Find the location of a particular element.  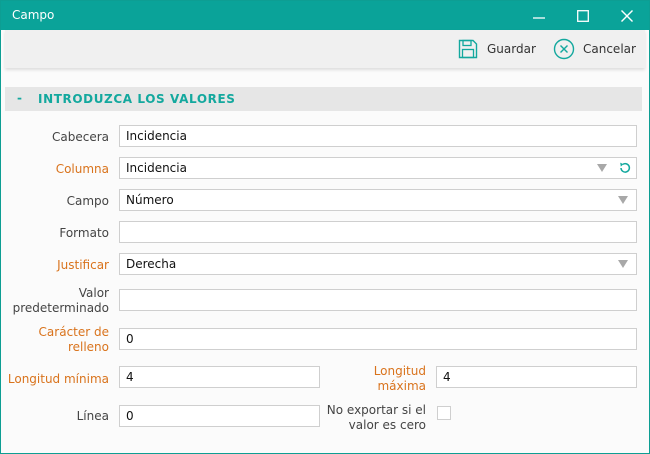

valor-predeterminado-label: Valor predeterminado is located at coordinates (55, 301).